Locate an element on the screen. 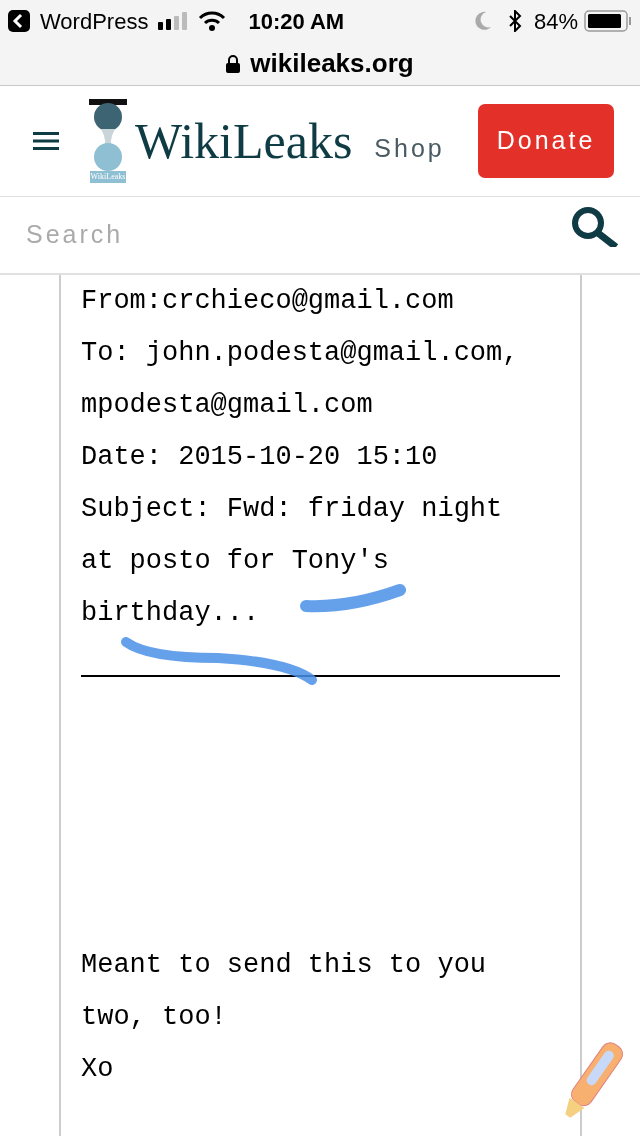  email-header-line: mpodesta@gmail.com is located at coordinates (227, 405).